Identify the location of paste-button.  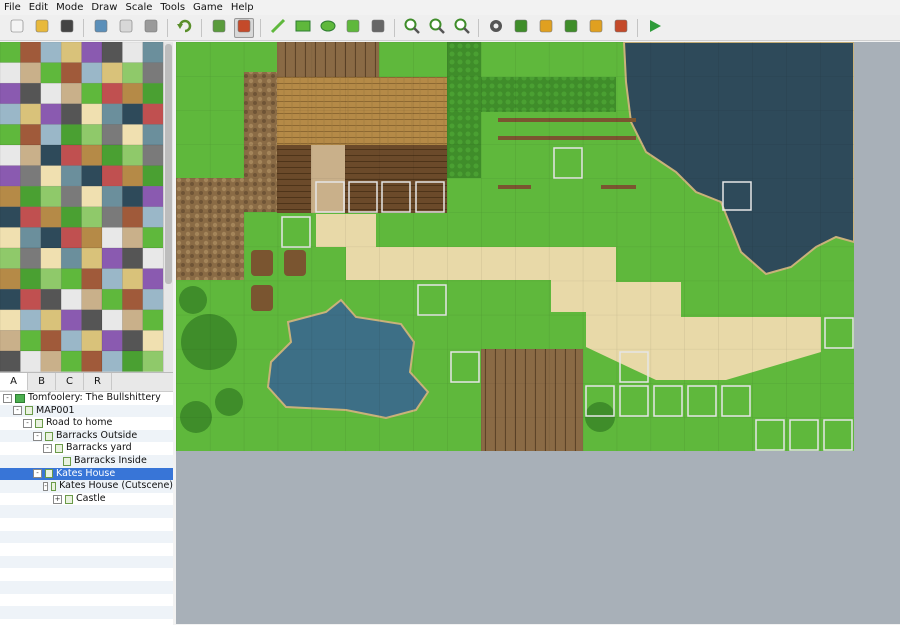
(151, 28).